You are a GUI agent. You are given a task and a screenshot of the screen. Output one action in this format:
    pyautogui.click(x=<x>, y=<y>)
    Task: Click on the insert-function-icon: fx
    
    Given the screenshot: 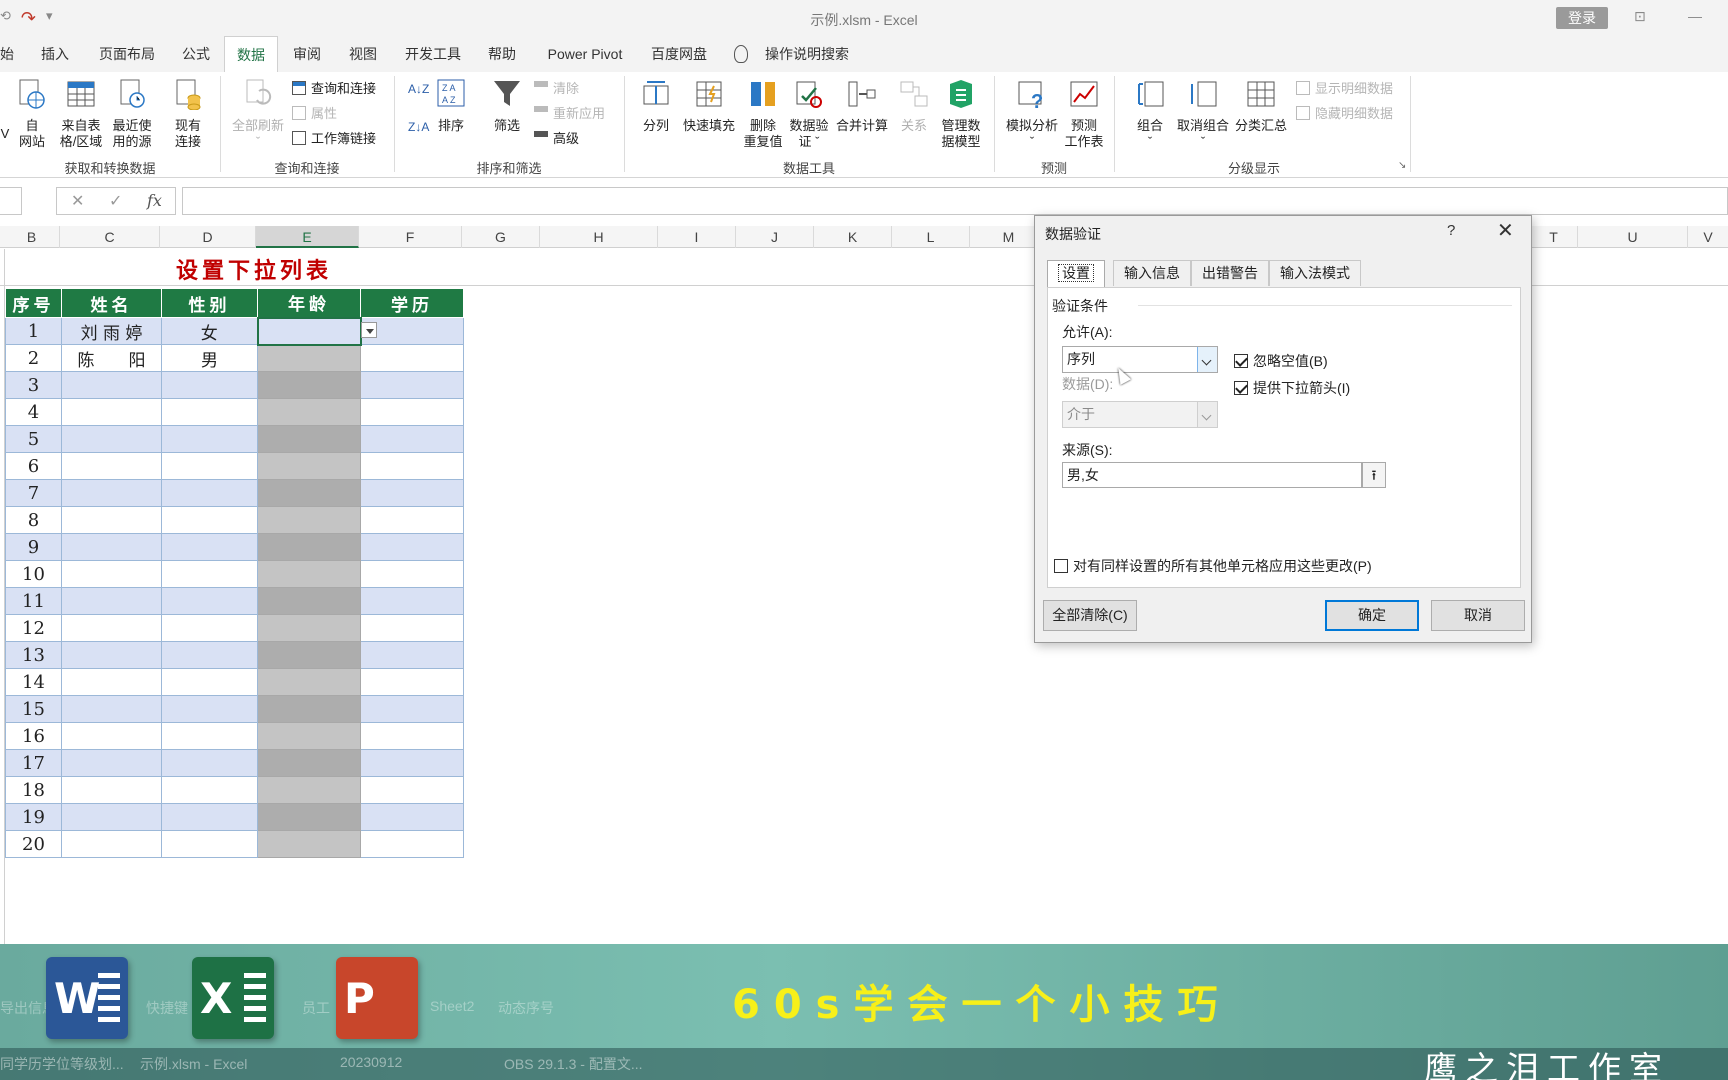 What is the action you would take?
    pyautogui.click(x=154, y=200)
    